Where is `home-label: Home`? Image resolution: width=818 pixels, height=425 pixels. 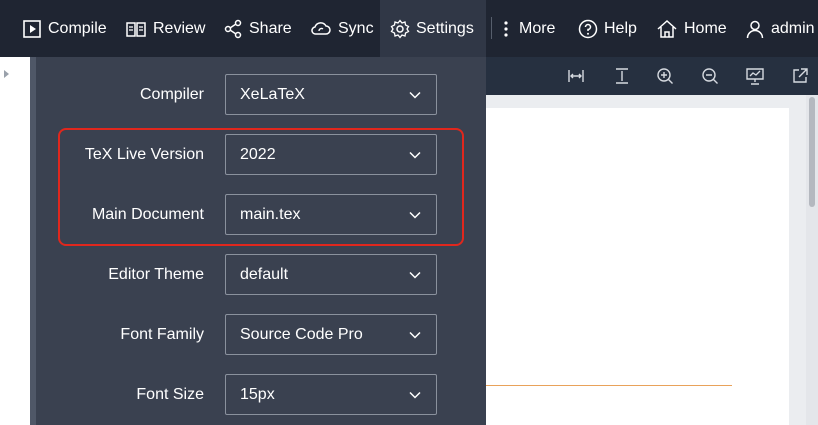 home-label: Home is located at coordinates (705, 28).